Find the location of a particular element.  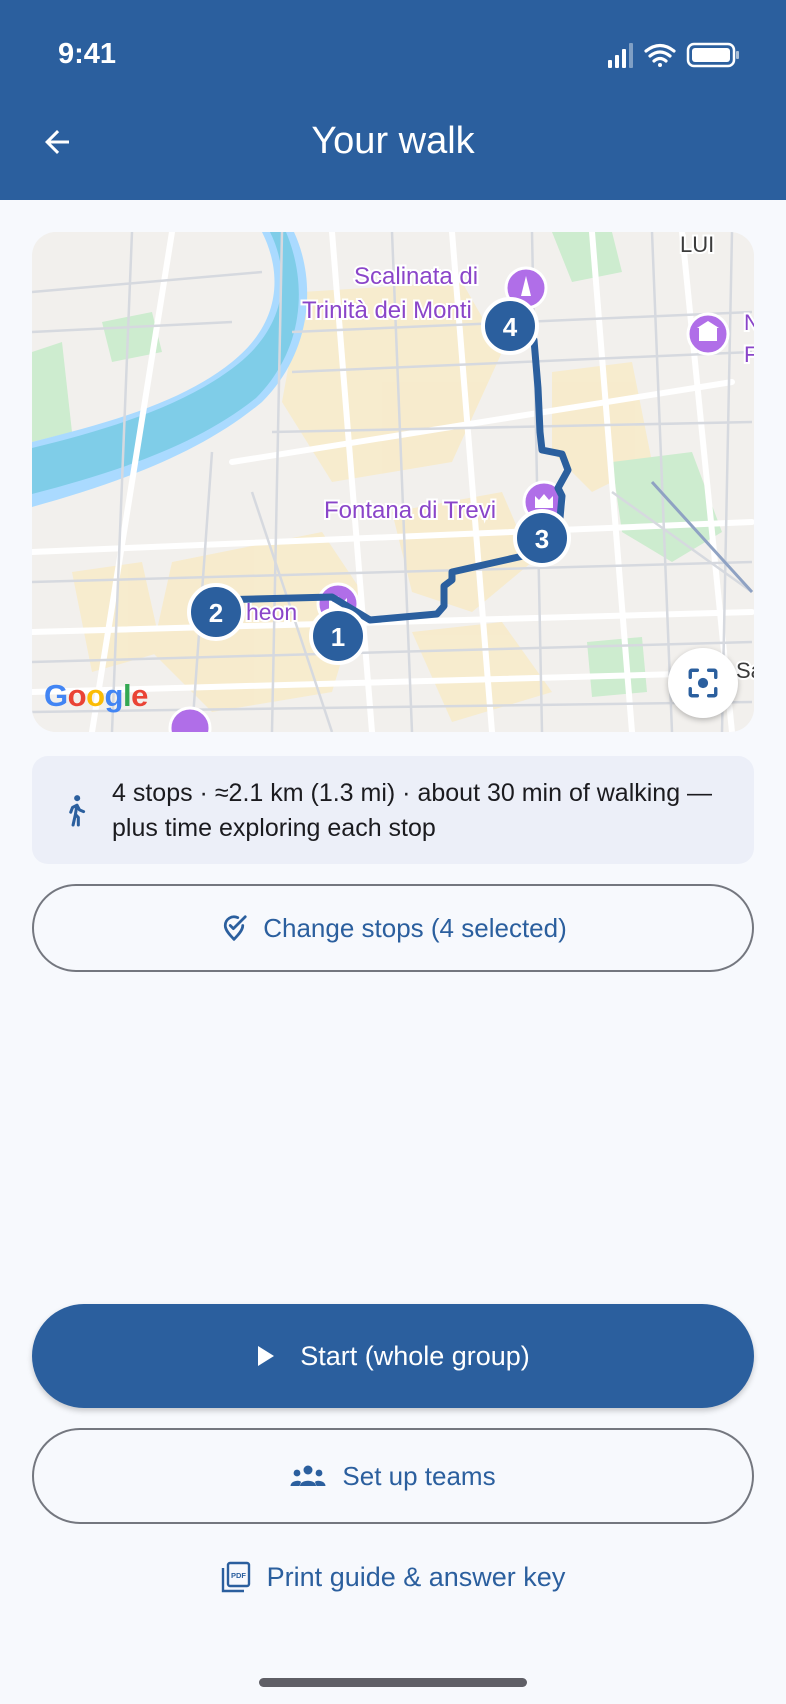

cellular-signal-icon is located at coordinates (620, 55).